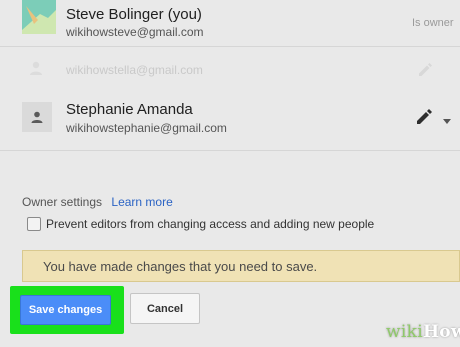 The image size is (460, 347). What do you see at coordinates (134, 70) in the screenshot?
I see `stella-email: wikihowstella@gmail.com` at bounding box center [134, 70].